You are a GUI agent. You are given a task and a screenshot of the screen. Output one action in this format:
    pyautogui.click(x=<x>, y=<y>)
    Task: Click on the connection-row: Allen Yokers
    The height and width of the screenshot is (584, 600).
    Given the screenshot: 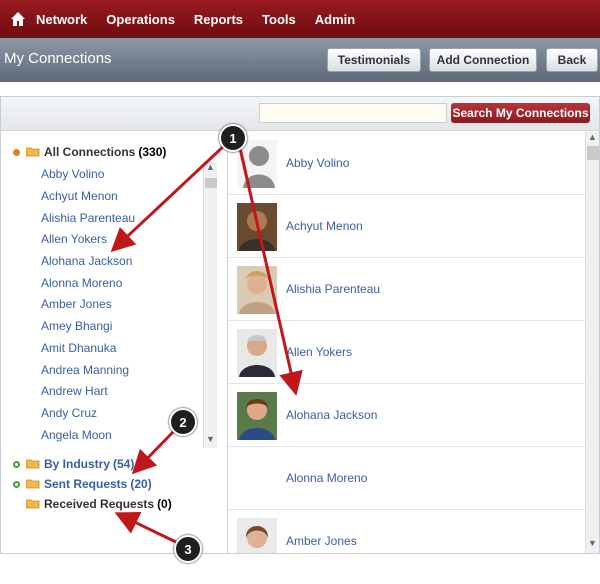 What is the action you would take?
    pyautogui.click(x=406, y=352)
    